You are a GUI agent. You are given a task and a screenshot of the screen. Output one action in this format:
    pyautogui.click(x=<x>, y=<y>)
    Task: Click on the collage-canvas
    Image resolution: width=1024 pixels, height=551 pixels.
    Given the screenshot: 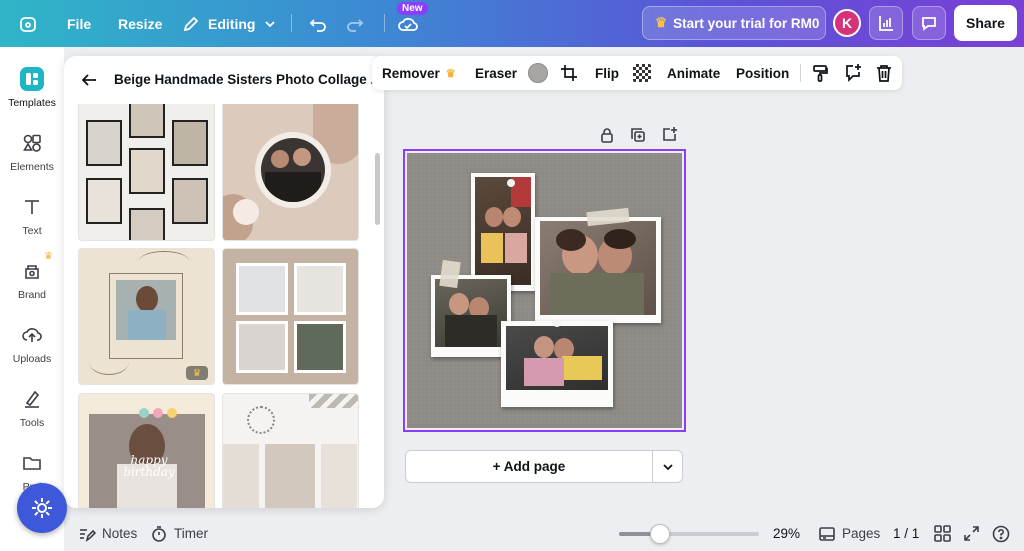 What is the action you would take?
    pyautogui.click(x=544, y=290)
    